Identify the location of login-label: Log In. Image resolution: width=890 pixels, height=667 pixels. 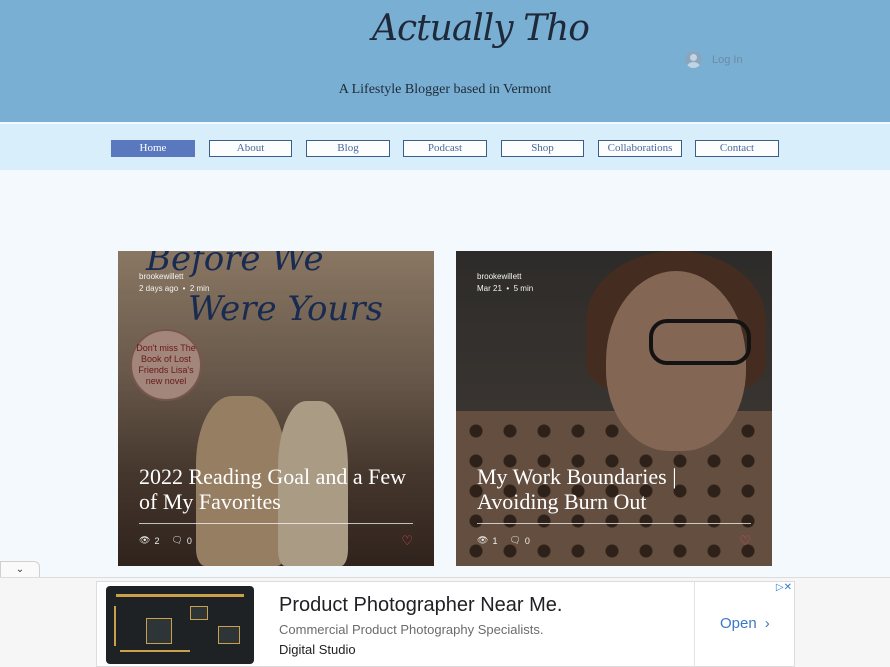
(727, 59).